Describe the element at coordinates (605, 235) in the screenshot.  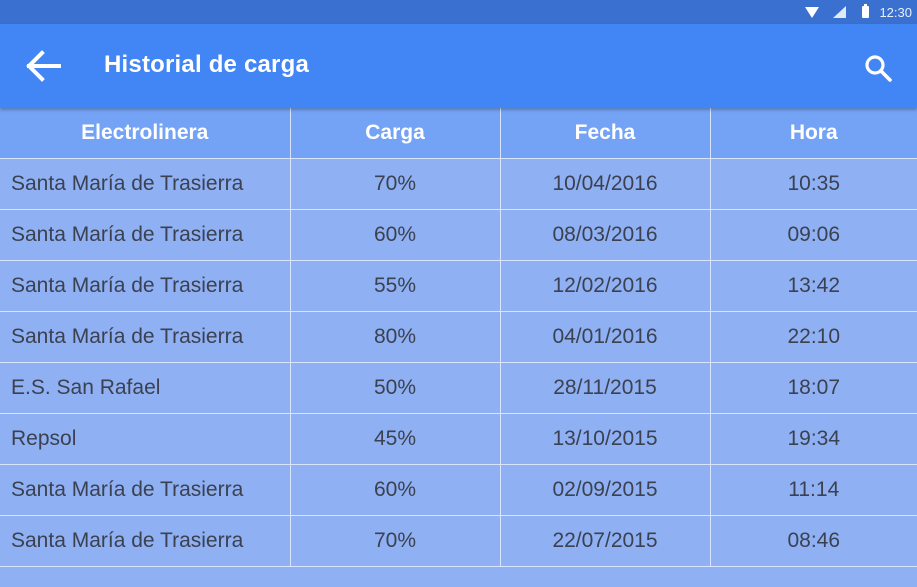
I see `cell-date: 08/03/2016` at that location.